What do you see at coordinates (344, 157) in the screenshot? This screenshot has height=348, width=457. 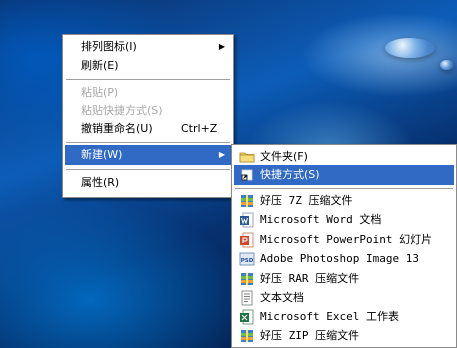 I see `submenu-item-folder: 文件夹(F)` at bounding box center [344, 157].